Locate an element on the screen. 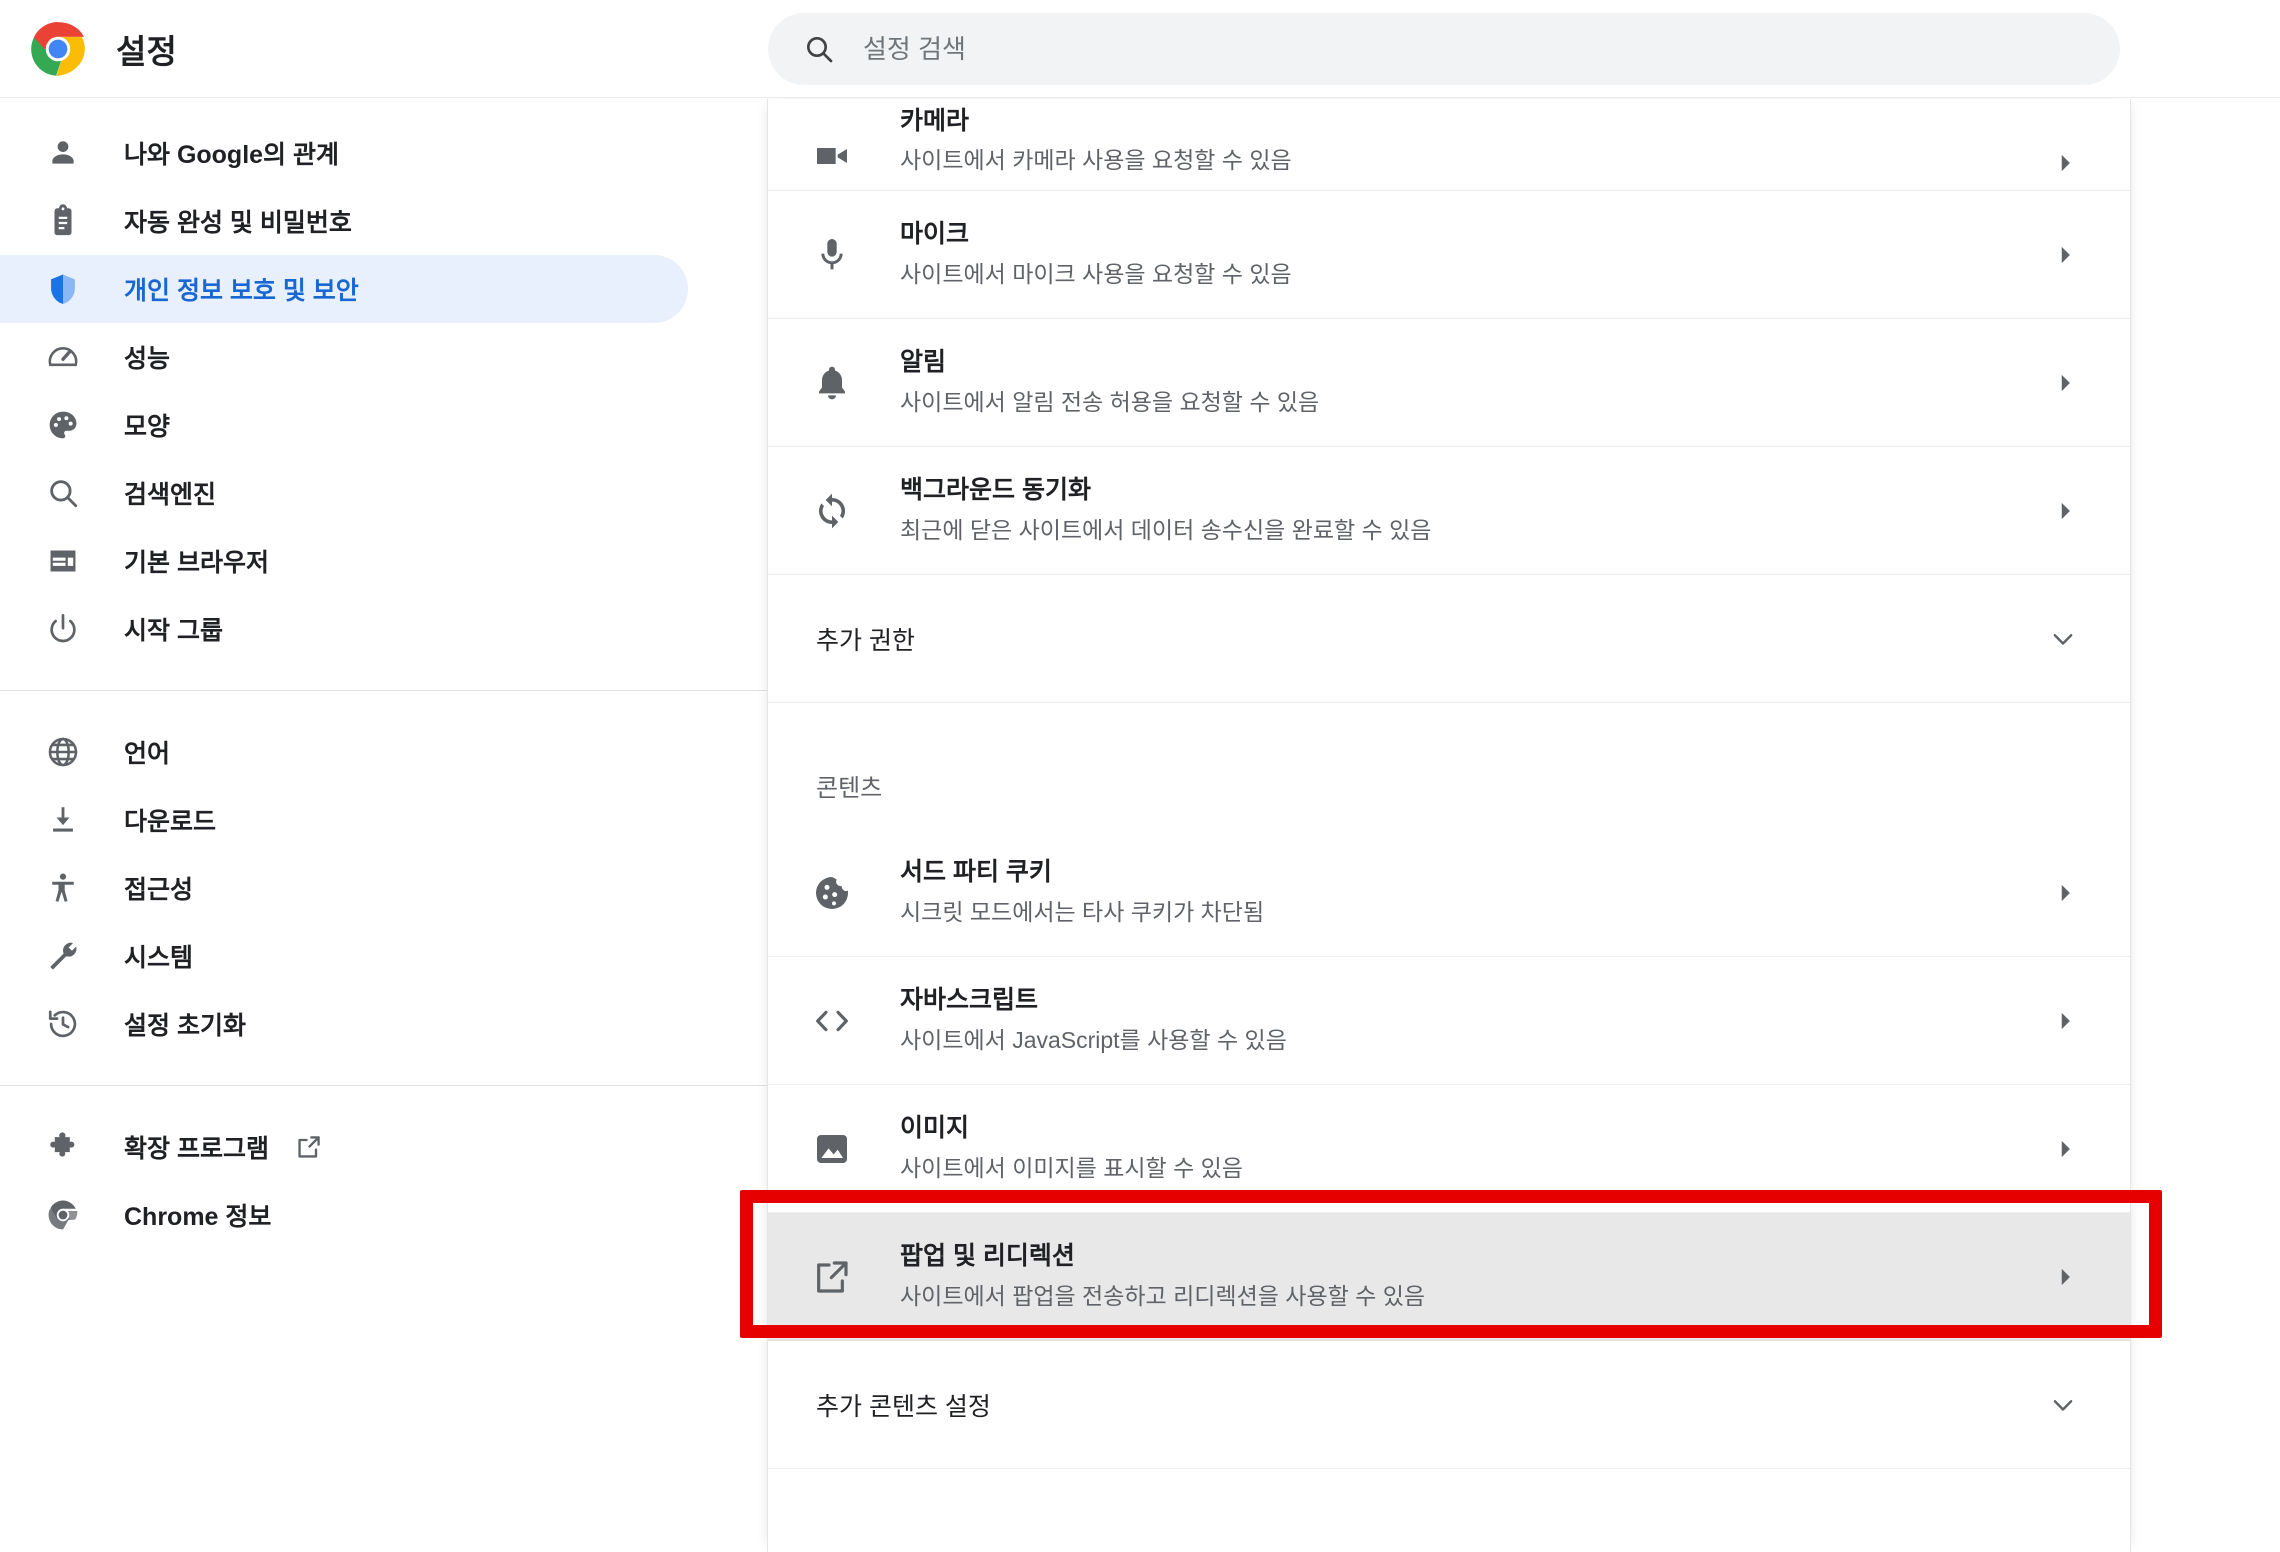  sidebar-item-label: 성능 is located at coordinates (147, 359).